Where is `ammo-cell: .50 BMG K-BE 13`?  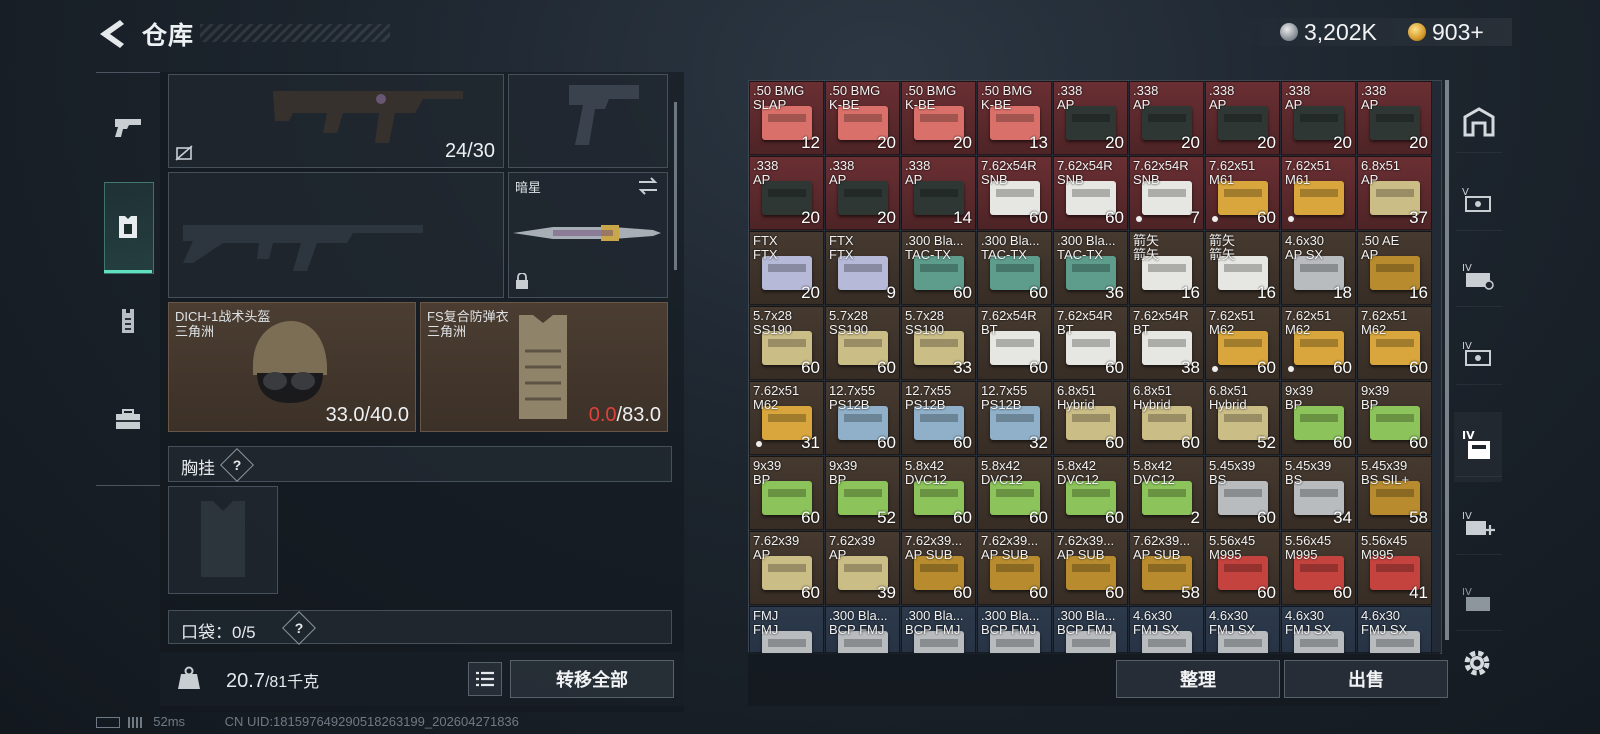
ammo-cell: .50 BMG K-BE 13 is located at coordinates (1014, 118).